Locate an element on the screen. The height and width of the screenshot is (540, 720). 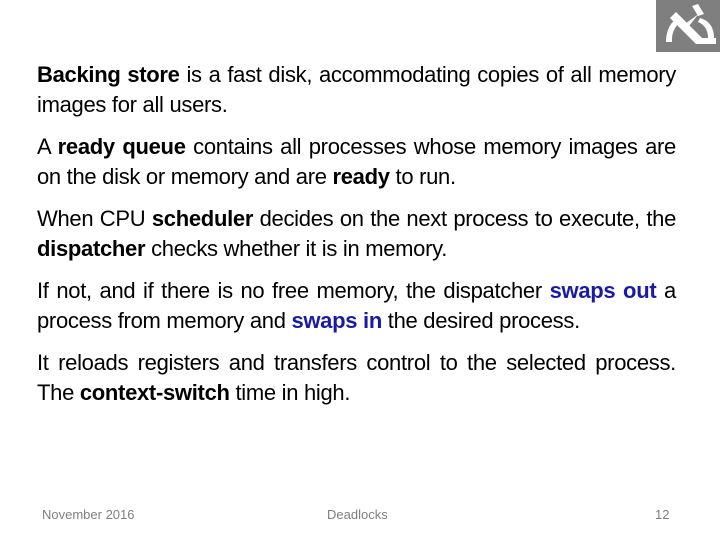
highlighted-term: swaps out is located at coordinates (603, 290).